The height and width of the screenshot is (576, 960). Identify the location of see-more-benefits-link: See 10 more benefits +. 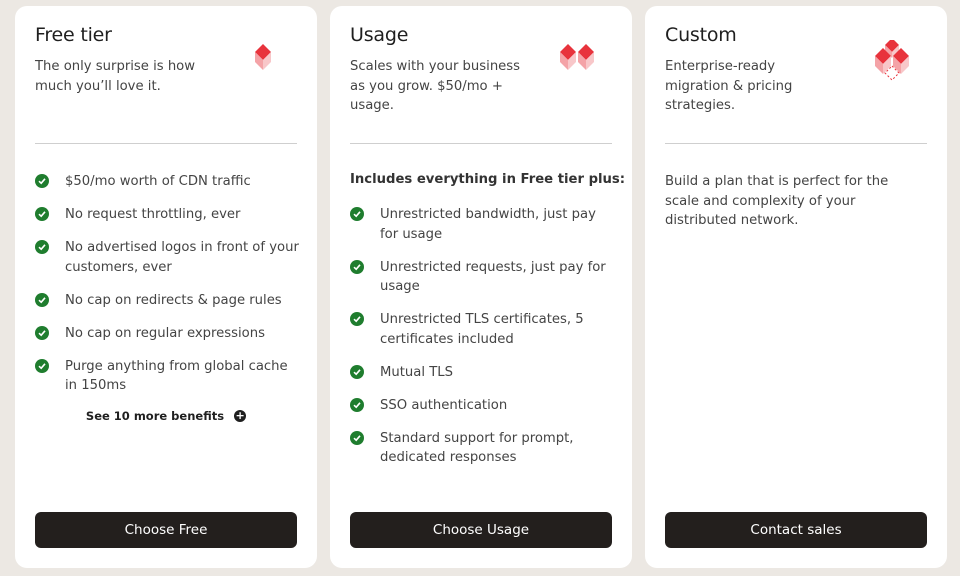
(166, 416).